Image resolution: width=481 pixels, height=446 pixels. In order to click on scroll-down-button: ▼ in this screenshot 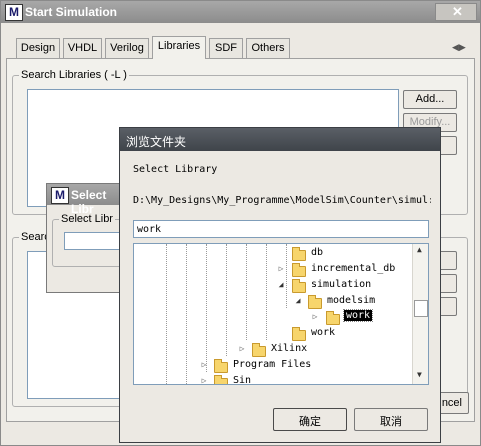, I will do `click(420, 375)`.